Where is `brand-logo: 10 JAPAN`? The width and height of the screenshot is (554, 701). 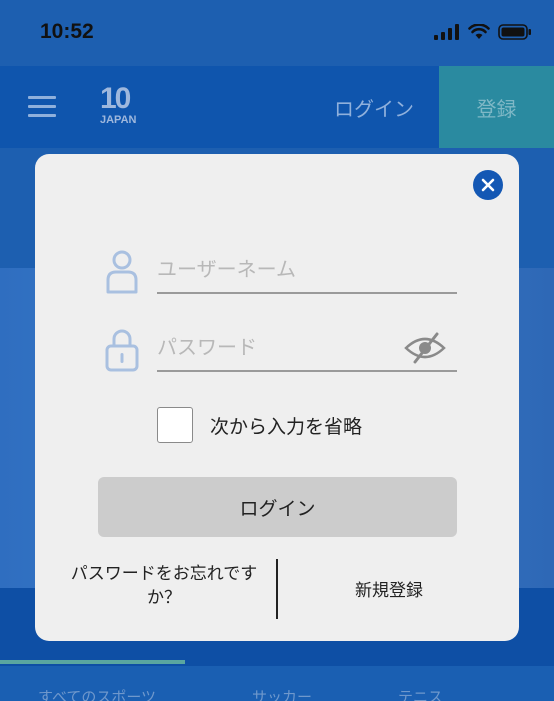
brand-logo: 10 JAPAN is located at coordinates (123, 107).